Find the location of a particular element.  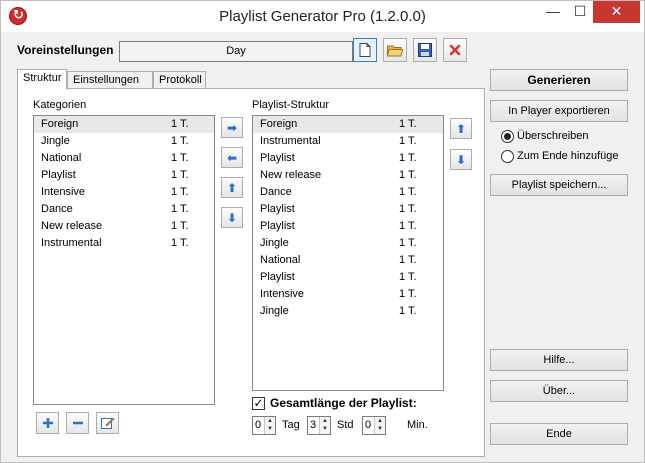

category-move-up-button: ⬆ is located at coordinates (232, 187).